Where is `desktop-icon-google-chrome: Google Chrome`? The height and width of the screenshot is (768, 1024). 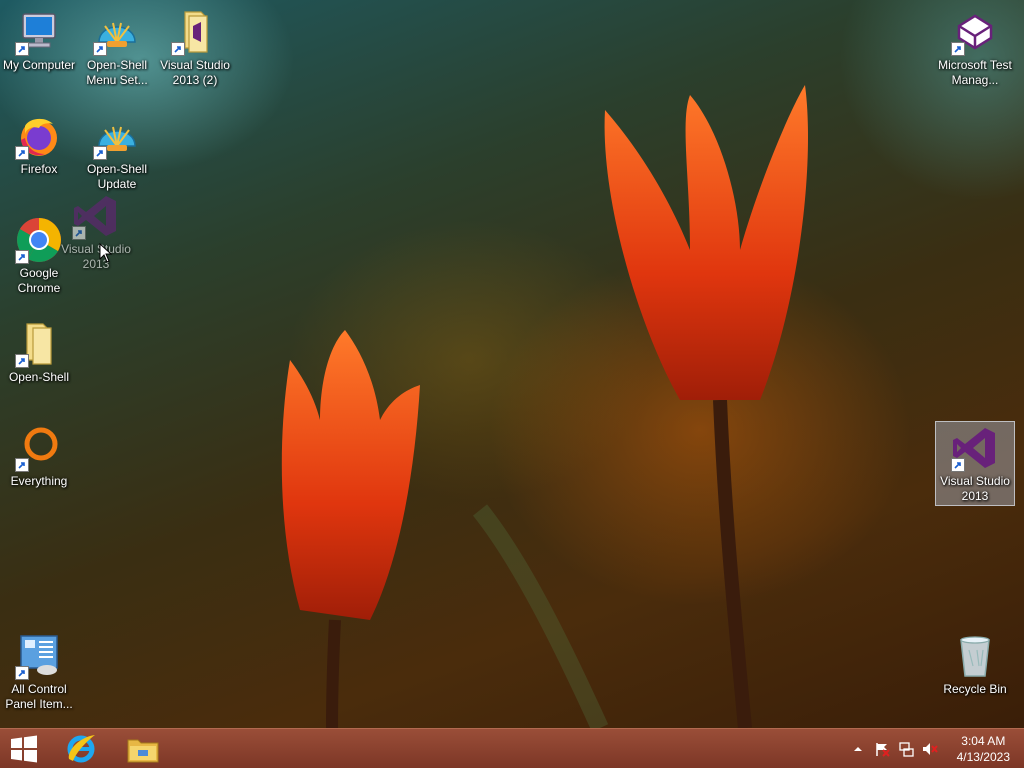 desktop-icon-google-chrome: Google Chrome is located at coordinates (39, 256).